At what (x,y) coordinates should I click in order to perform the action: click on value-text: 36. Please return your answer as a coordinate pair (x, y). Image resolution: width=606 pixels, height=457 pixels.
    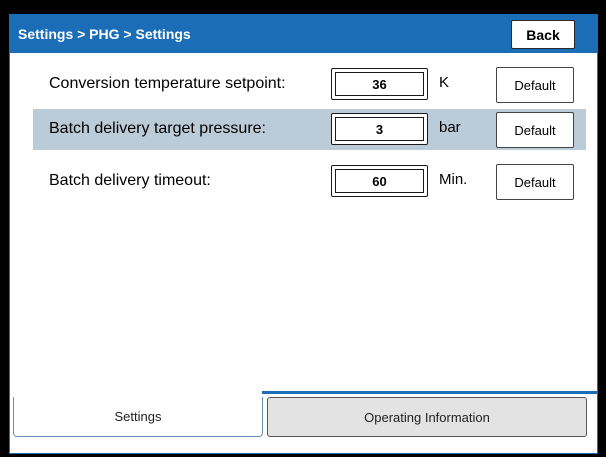
    Looking at the image, I should click on (379, 84).